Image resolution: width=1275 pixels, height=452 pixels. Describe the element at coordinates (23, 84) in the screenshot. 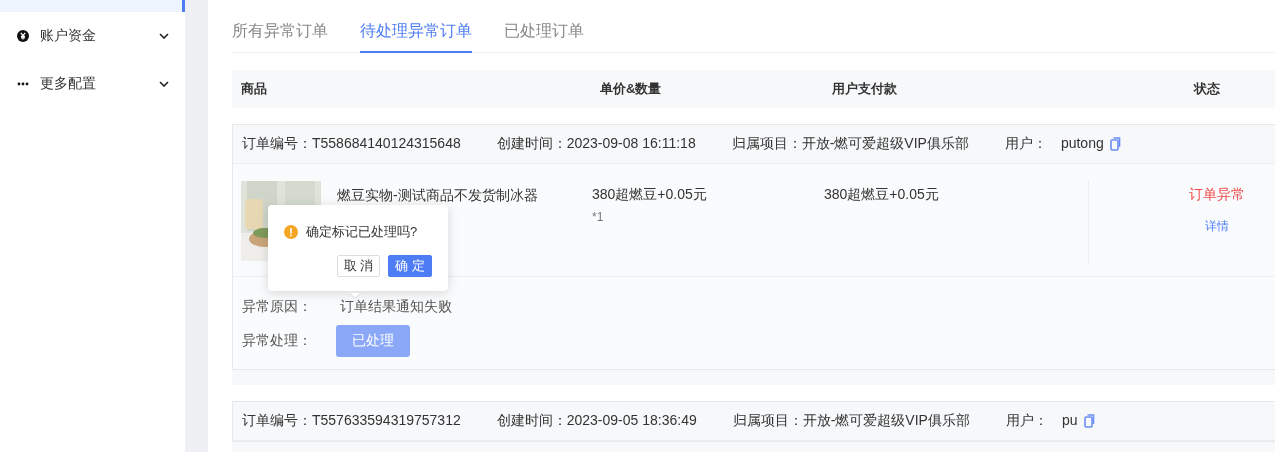

I see `more-icon` at that location.